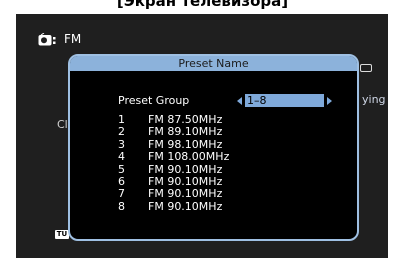 The image size is (405, 269). Describe the element at coordinates (154, 100) in the screenshot. I see `preset-group-label: Preset Group` at that location.